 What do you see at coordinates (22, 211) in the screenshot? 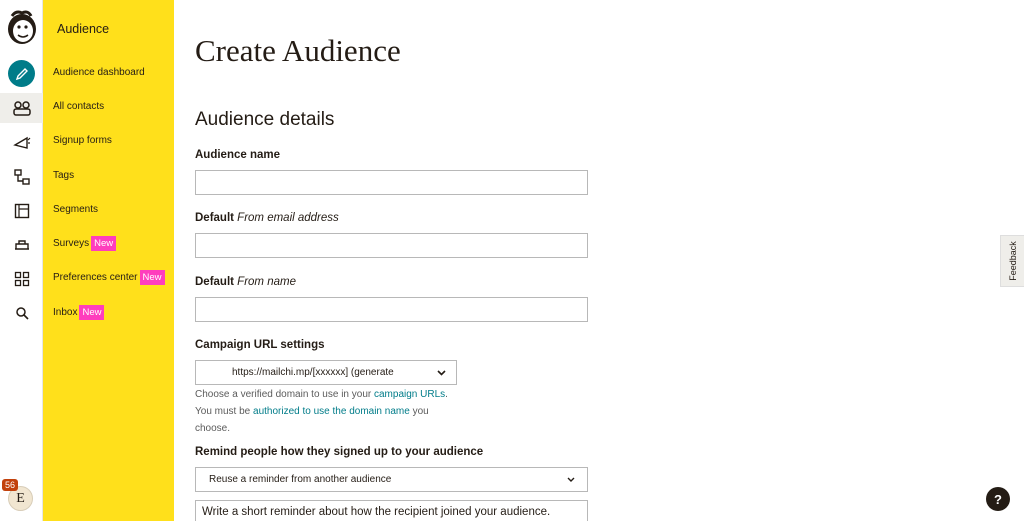
I see `website-icon` at bounding box center [22, 211].